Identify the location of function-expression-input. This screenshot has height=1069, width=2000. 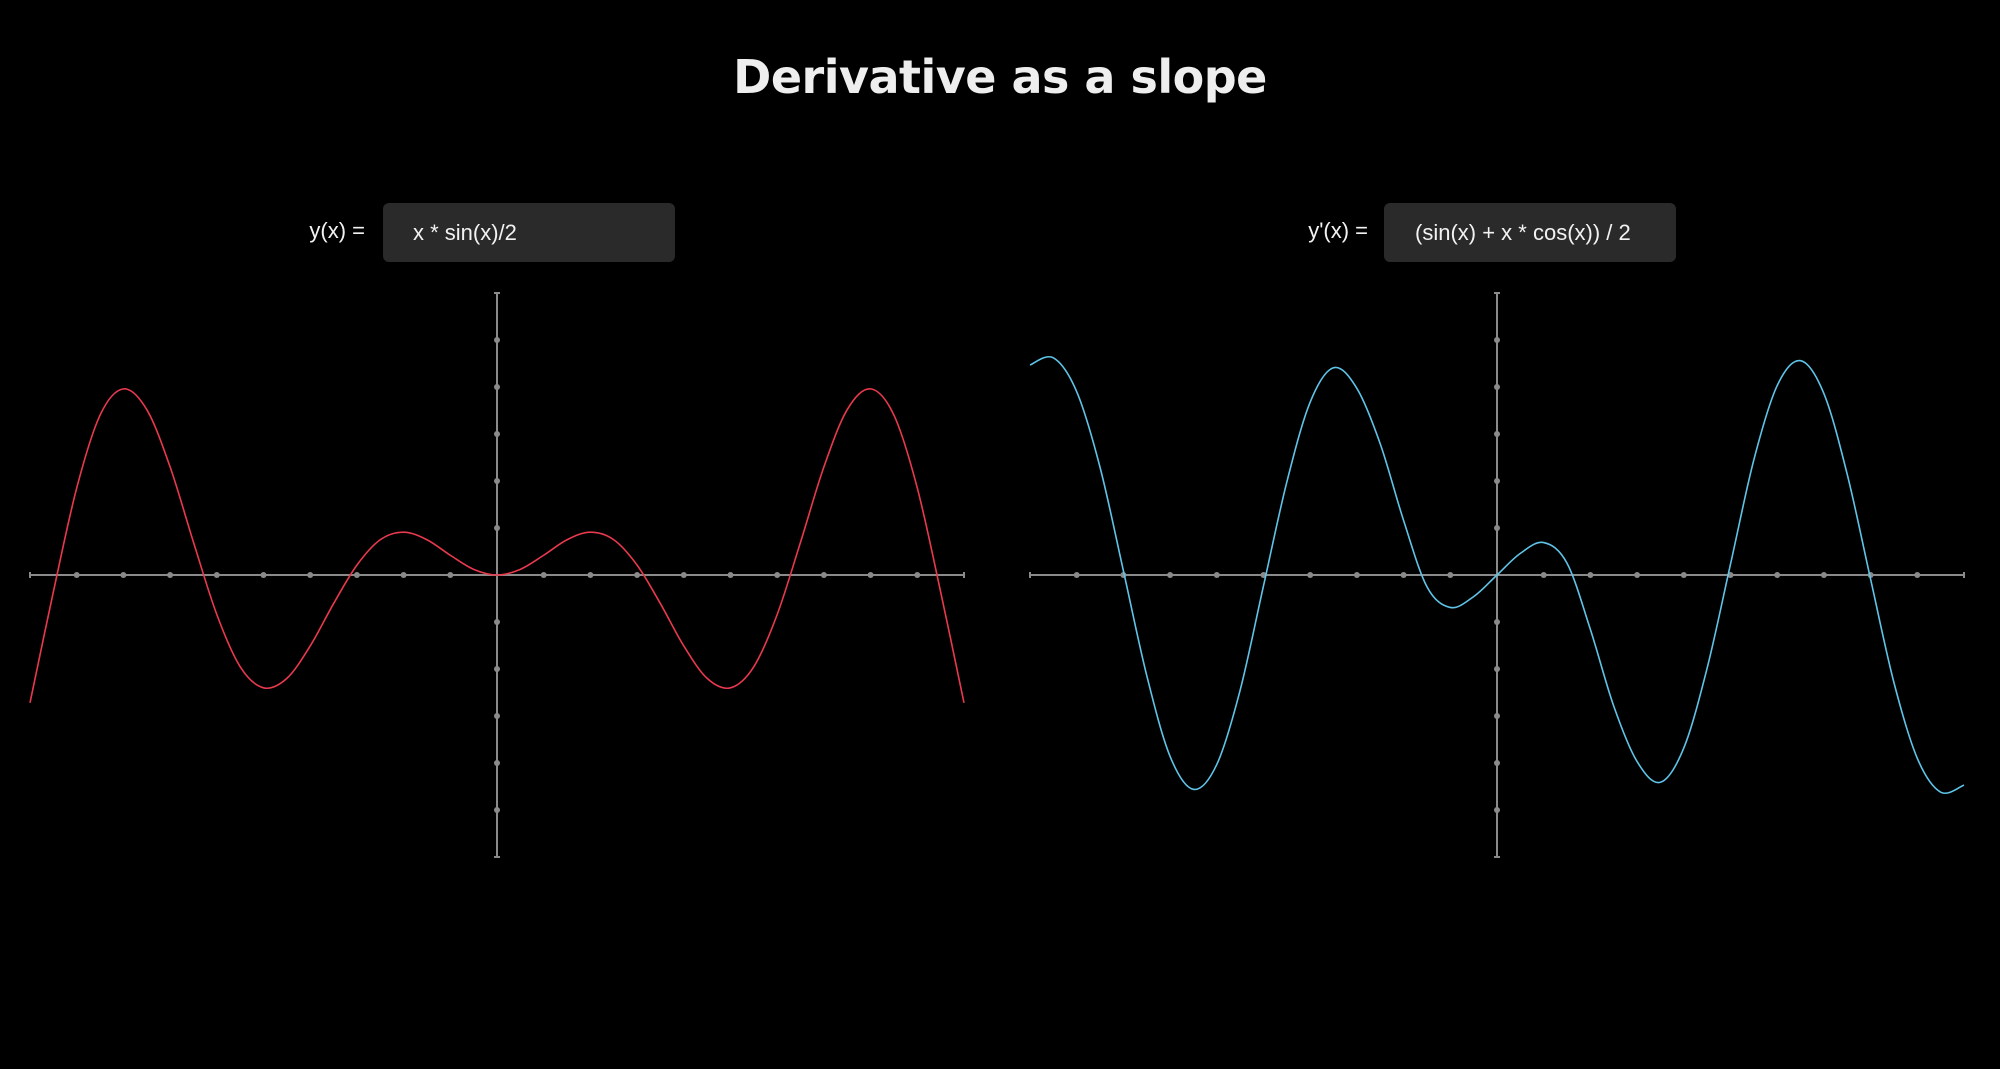
(529, 232).